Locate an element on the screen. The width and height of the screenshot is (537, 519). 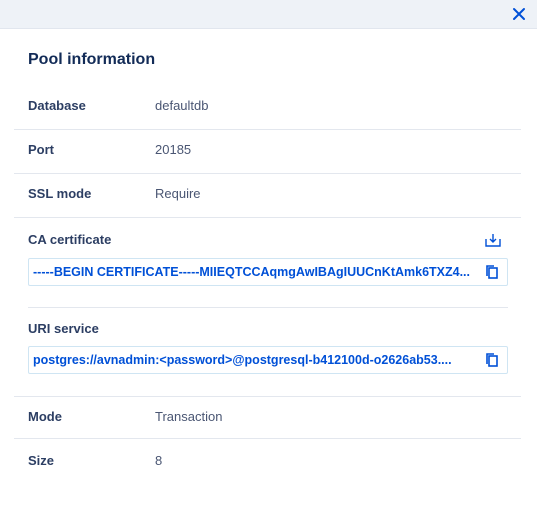
ca-certificate-label: CA certificate is located at coordinates (70, 239).